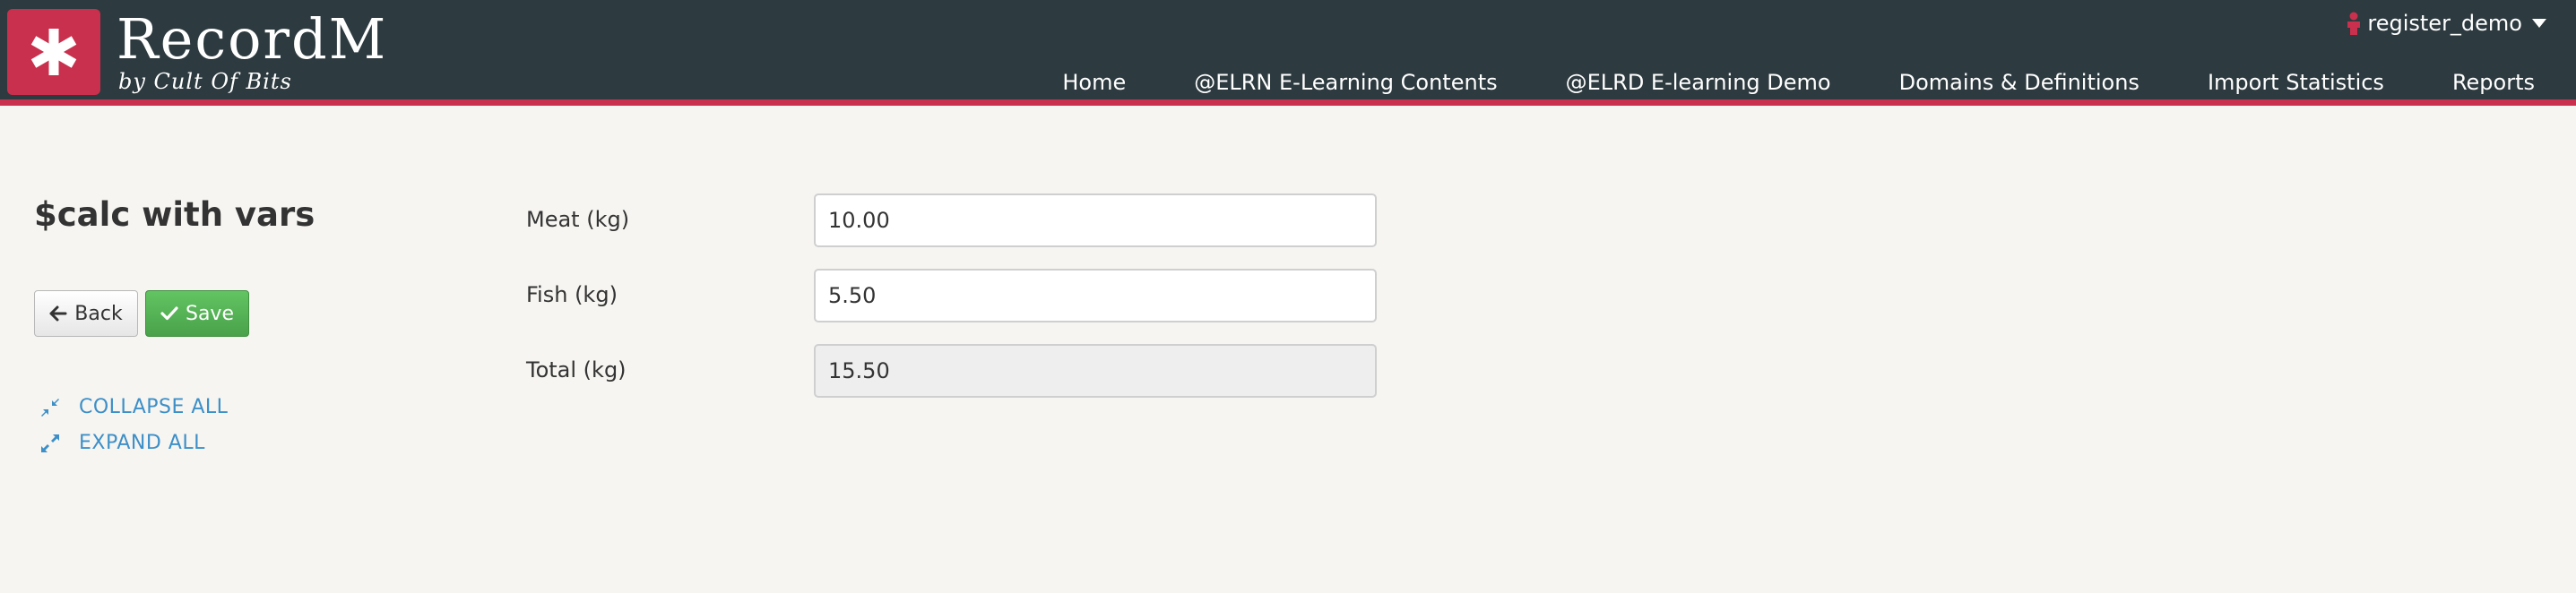 The width and height of the screenshot is (2576, 593). I want to click on back-button-label: Back, so click(98, 313).